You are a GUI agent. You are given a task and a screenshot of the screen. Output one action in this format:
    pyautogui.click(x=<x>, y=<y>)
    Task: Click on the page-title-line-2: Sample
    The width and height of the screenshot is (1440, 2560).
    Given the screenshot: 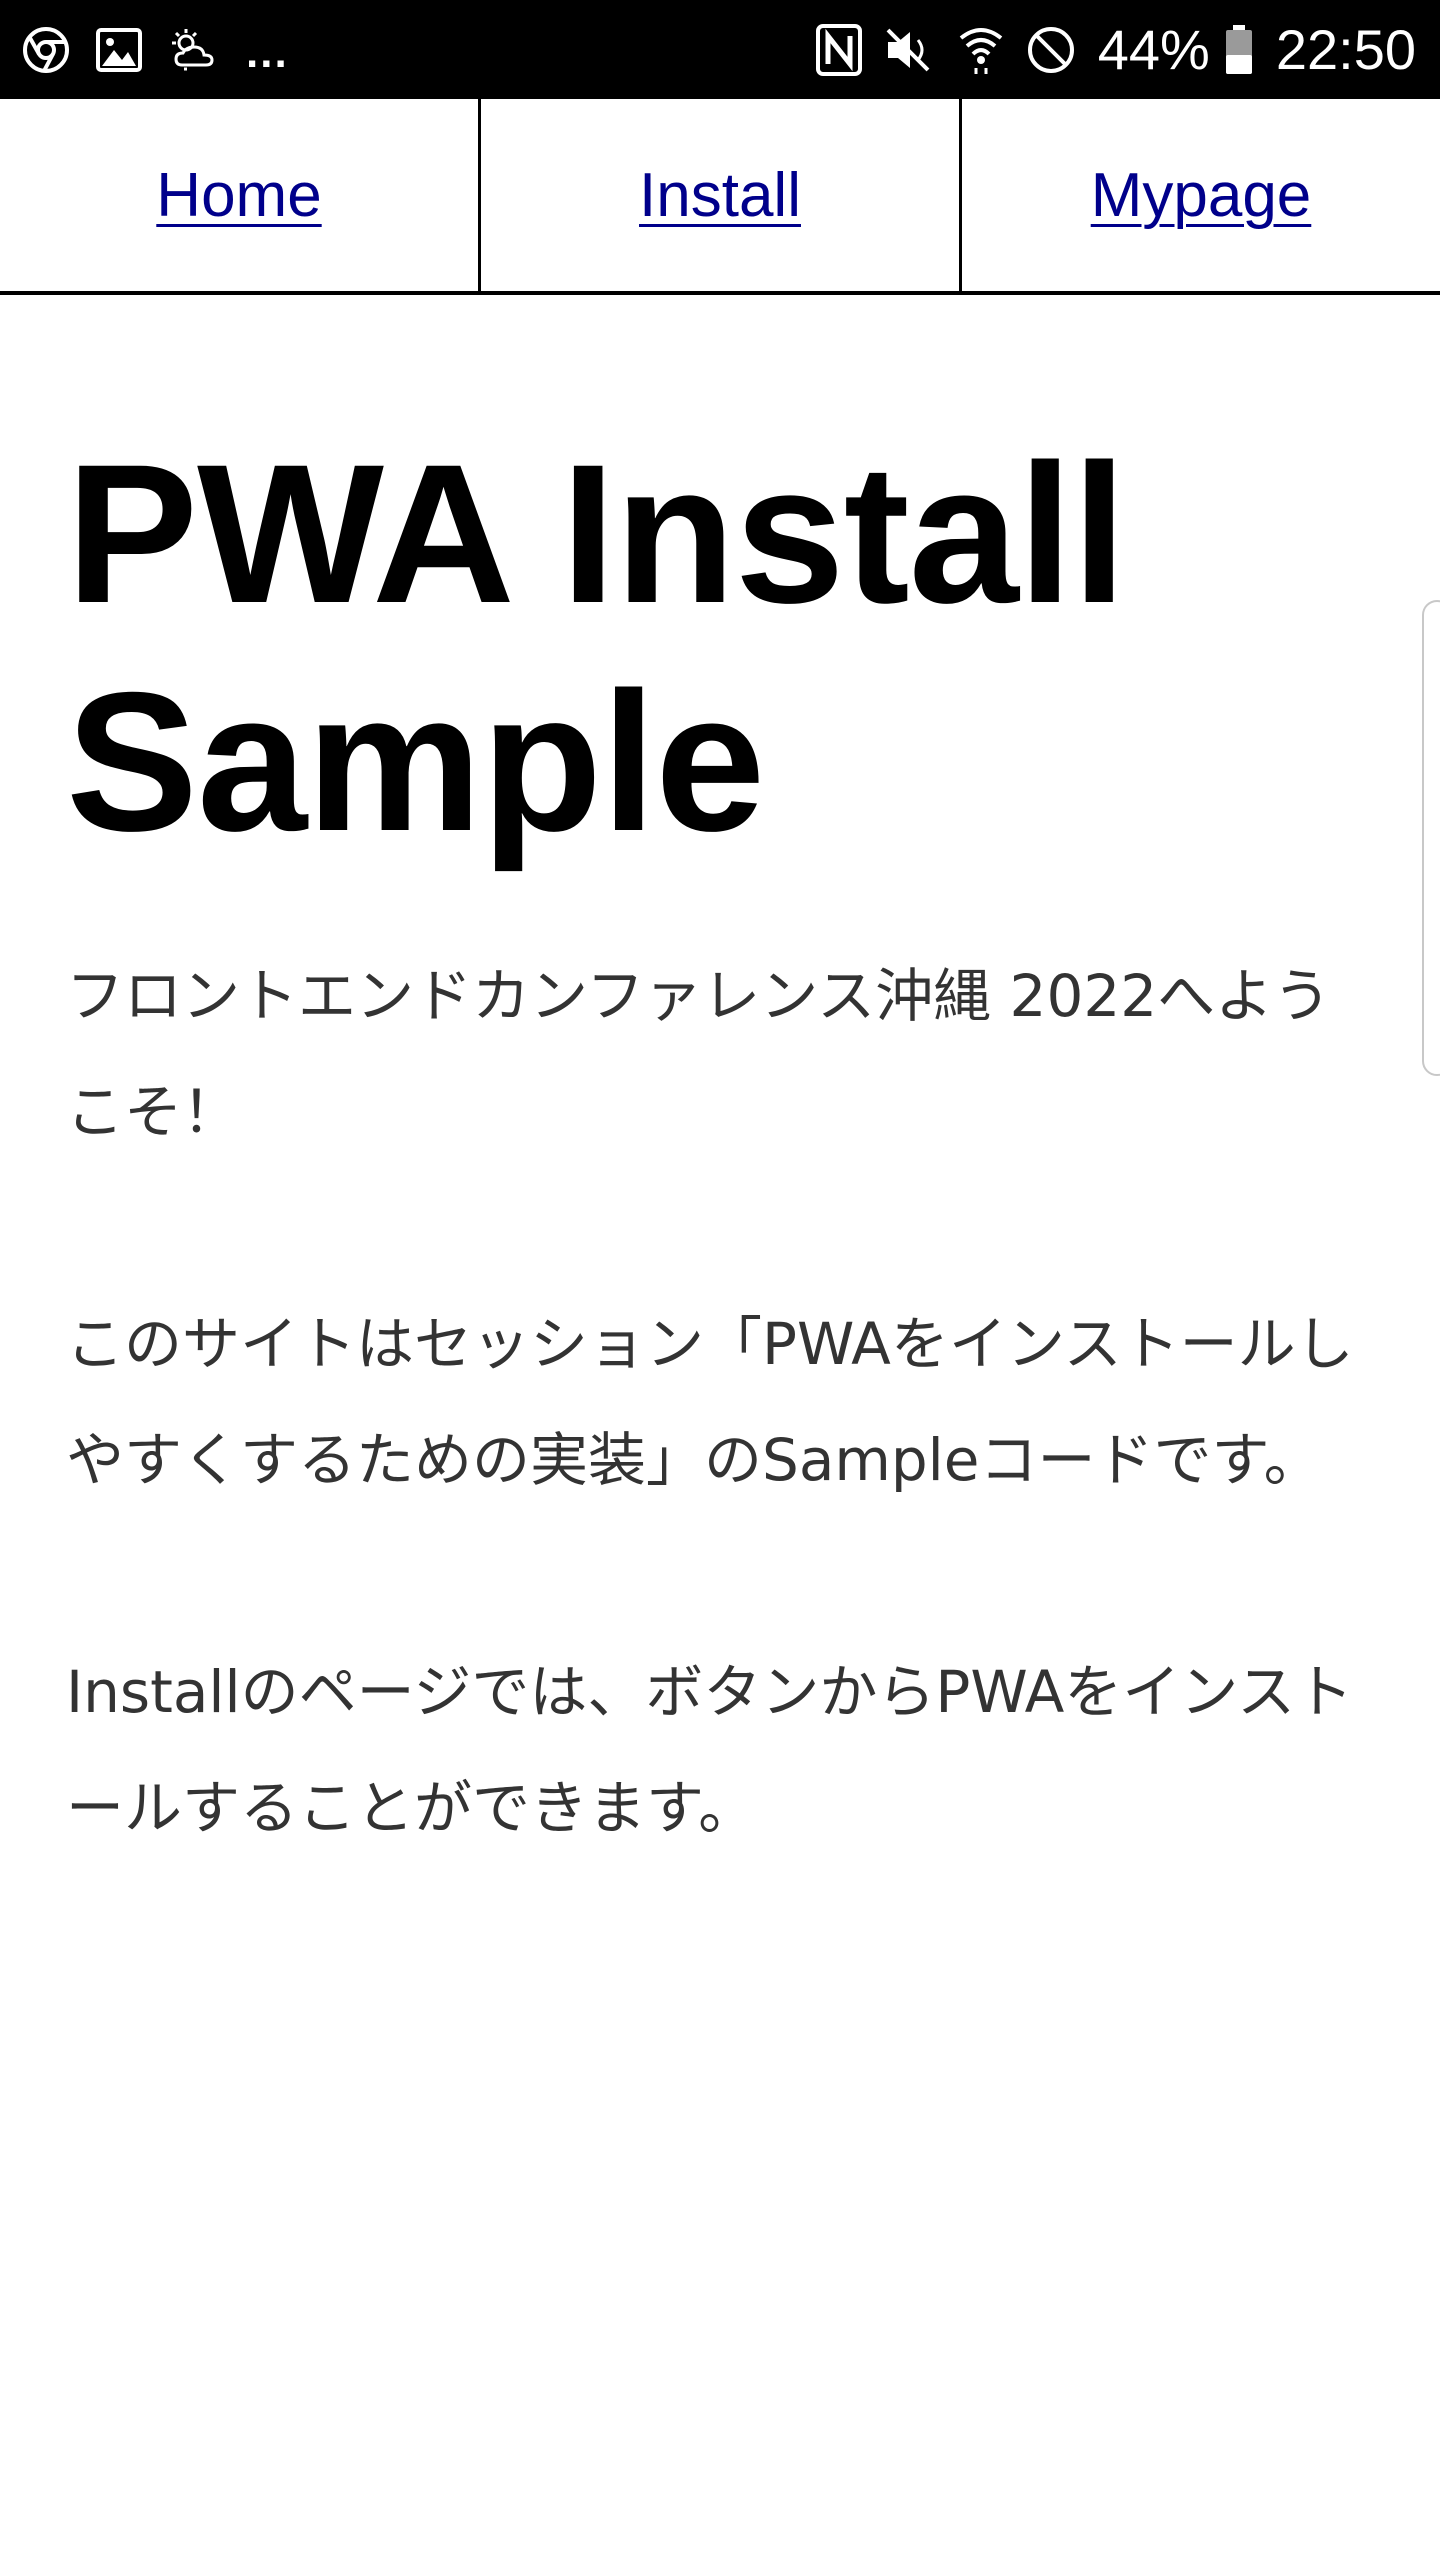 What is the action you would take?
    pyautogui.click(x=415, y=761)
    